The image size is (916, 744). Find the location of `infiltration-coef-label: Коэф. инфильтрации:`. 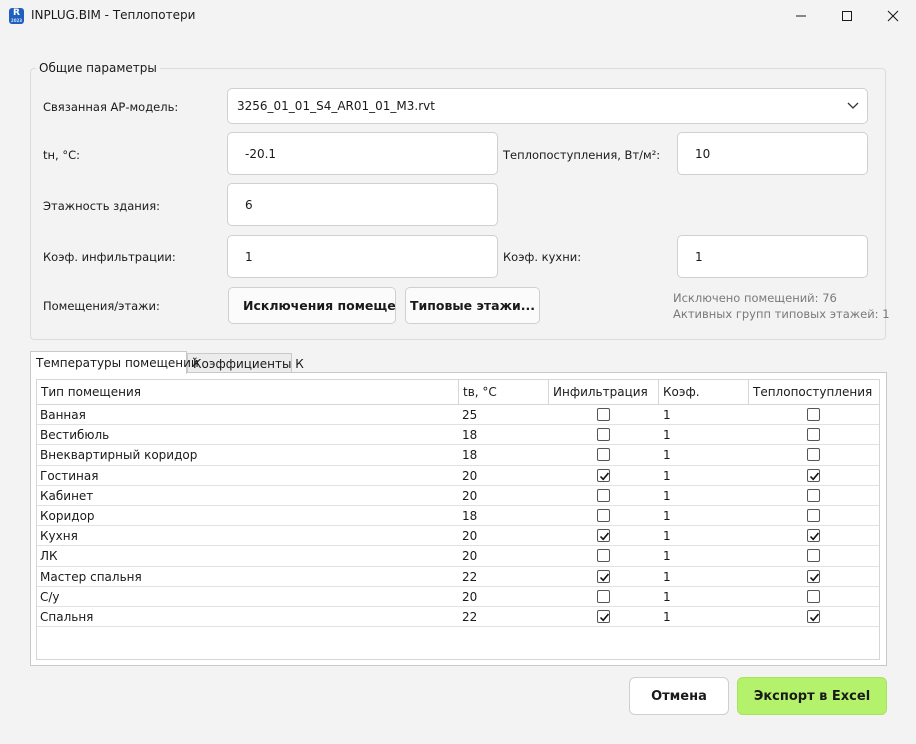

infiltration-coef-label: Коэф. инфильтрации: is located at coordinates (109, 257).